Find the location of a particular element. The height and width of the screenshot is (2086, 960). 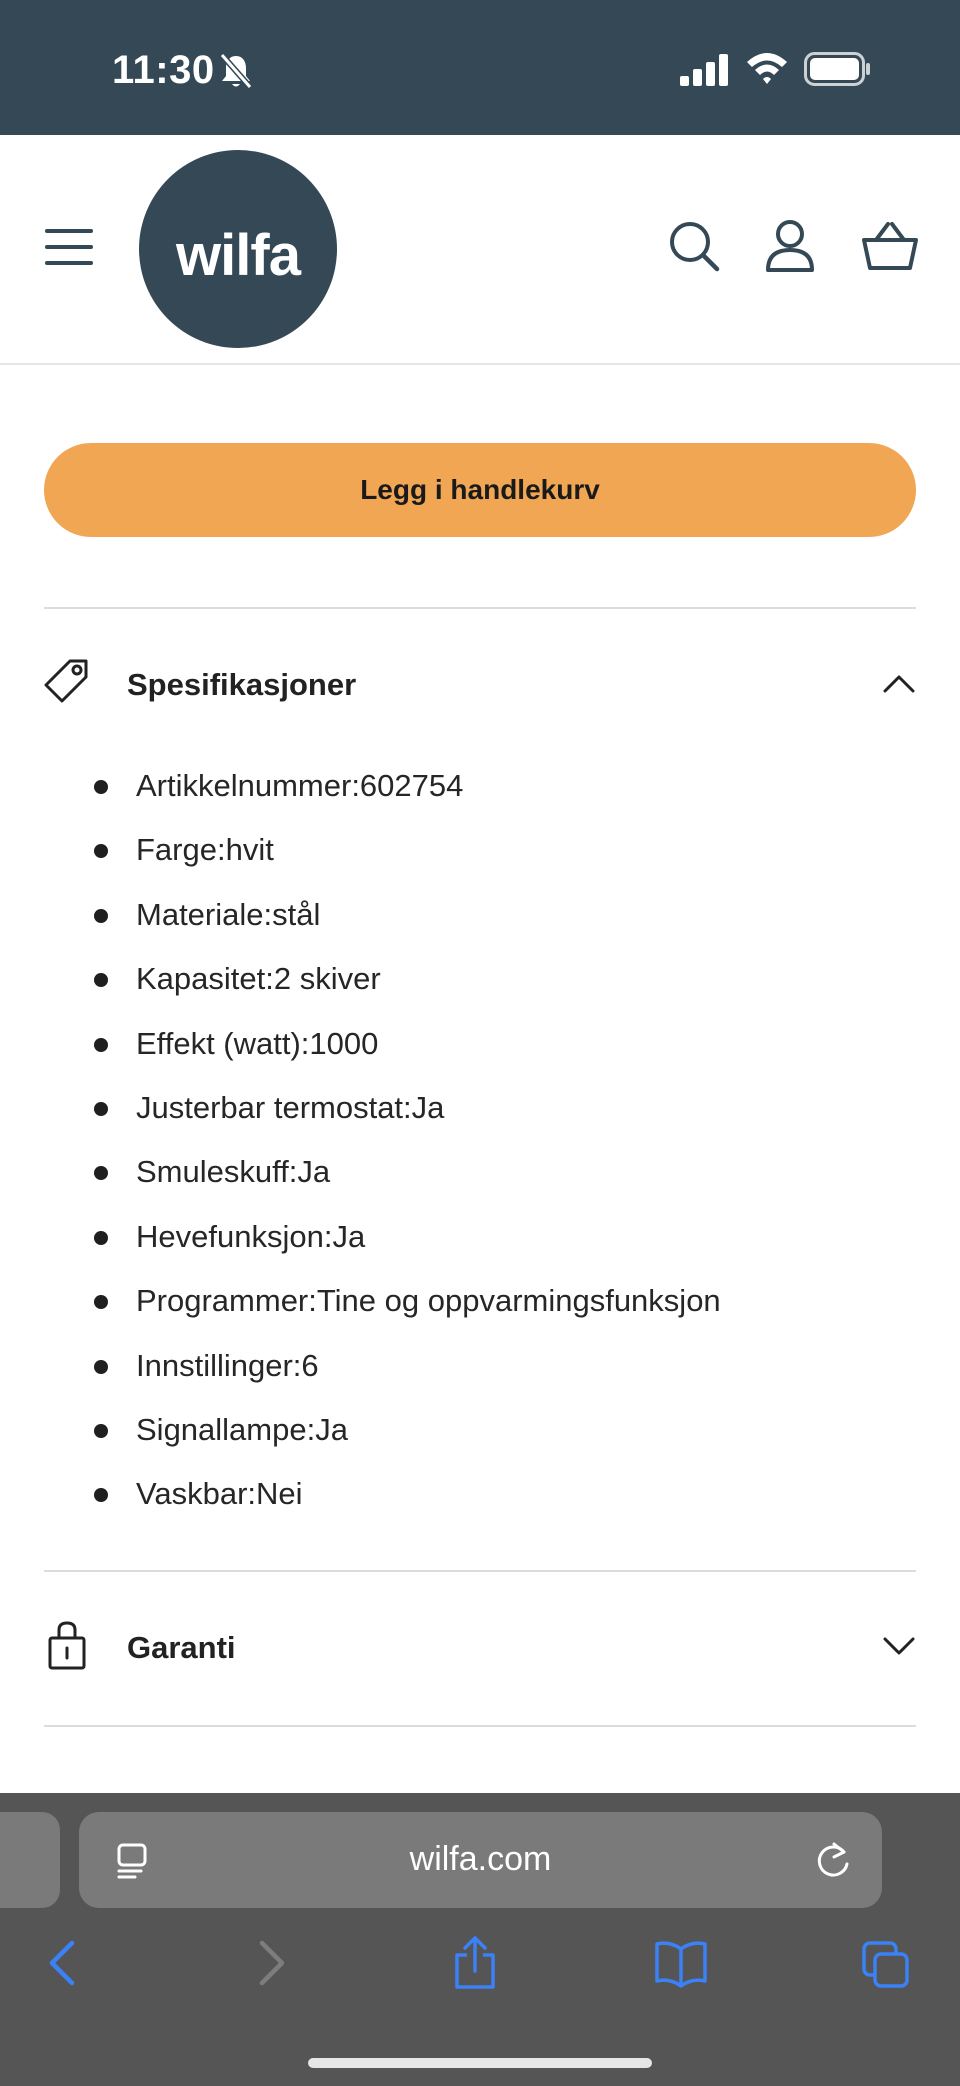

cellular-signal-icon is located at coordinates (704, 70).